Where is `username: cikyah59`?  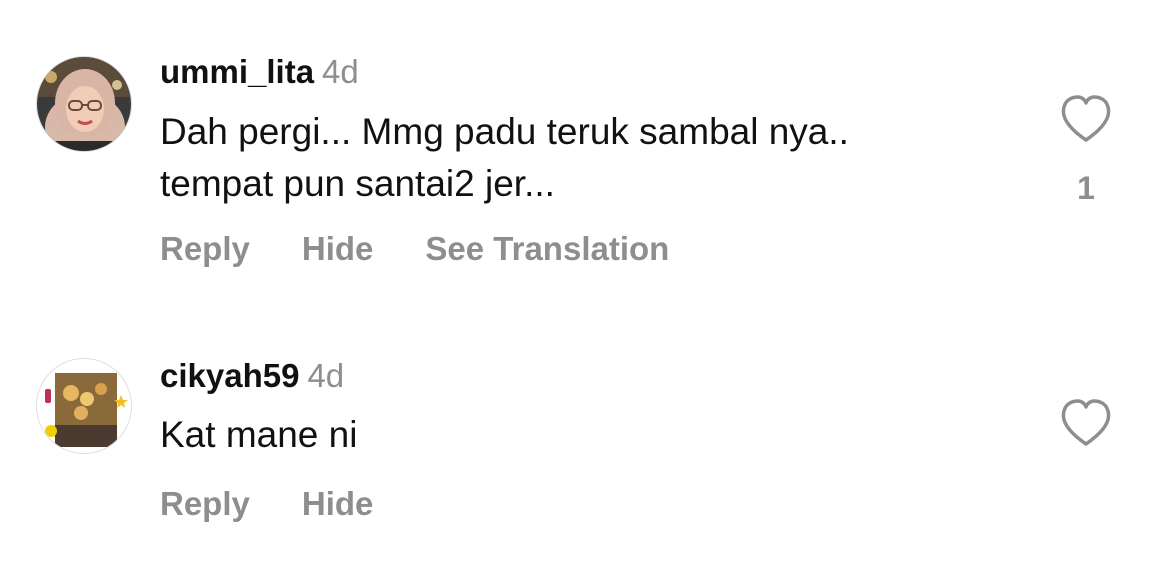 username: cikyah59 is located at coordinates (229, 375).